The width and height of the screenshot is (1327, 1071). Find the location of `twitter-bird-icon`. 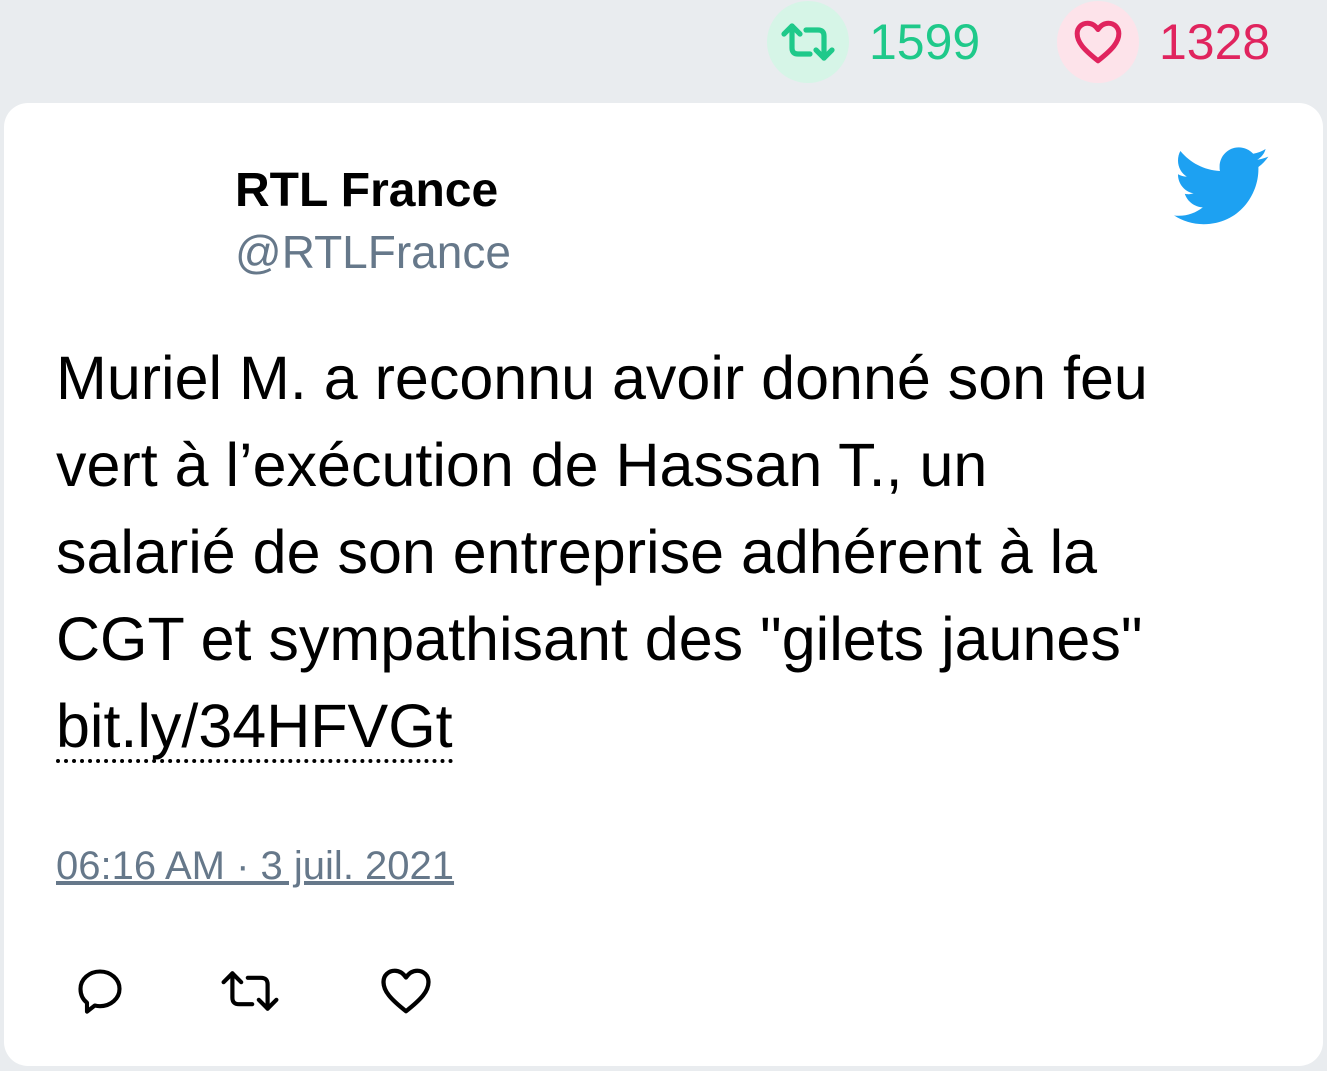

twitter-bird-icon is located at coordinates (1222, 187).